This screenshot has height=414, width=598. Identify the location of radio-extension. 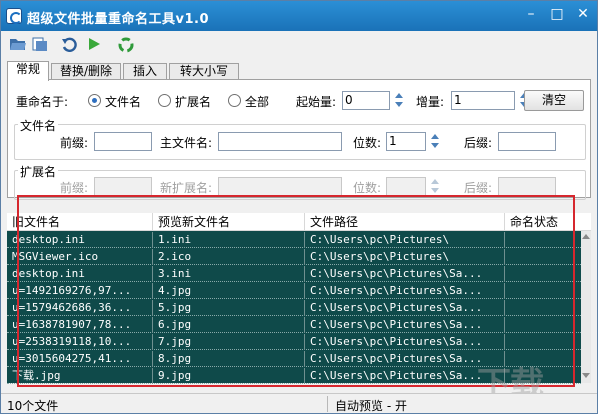
(164, 100).